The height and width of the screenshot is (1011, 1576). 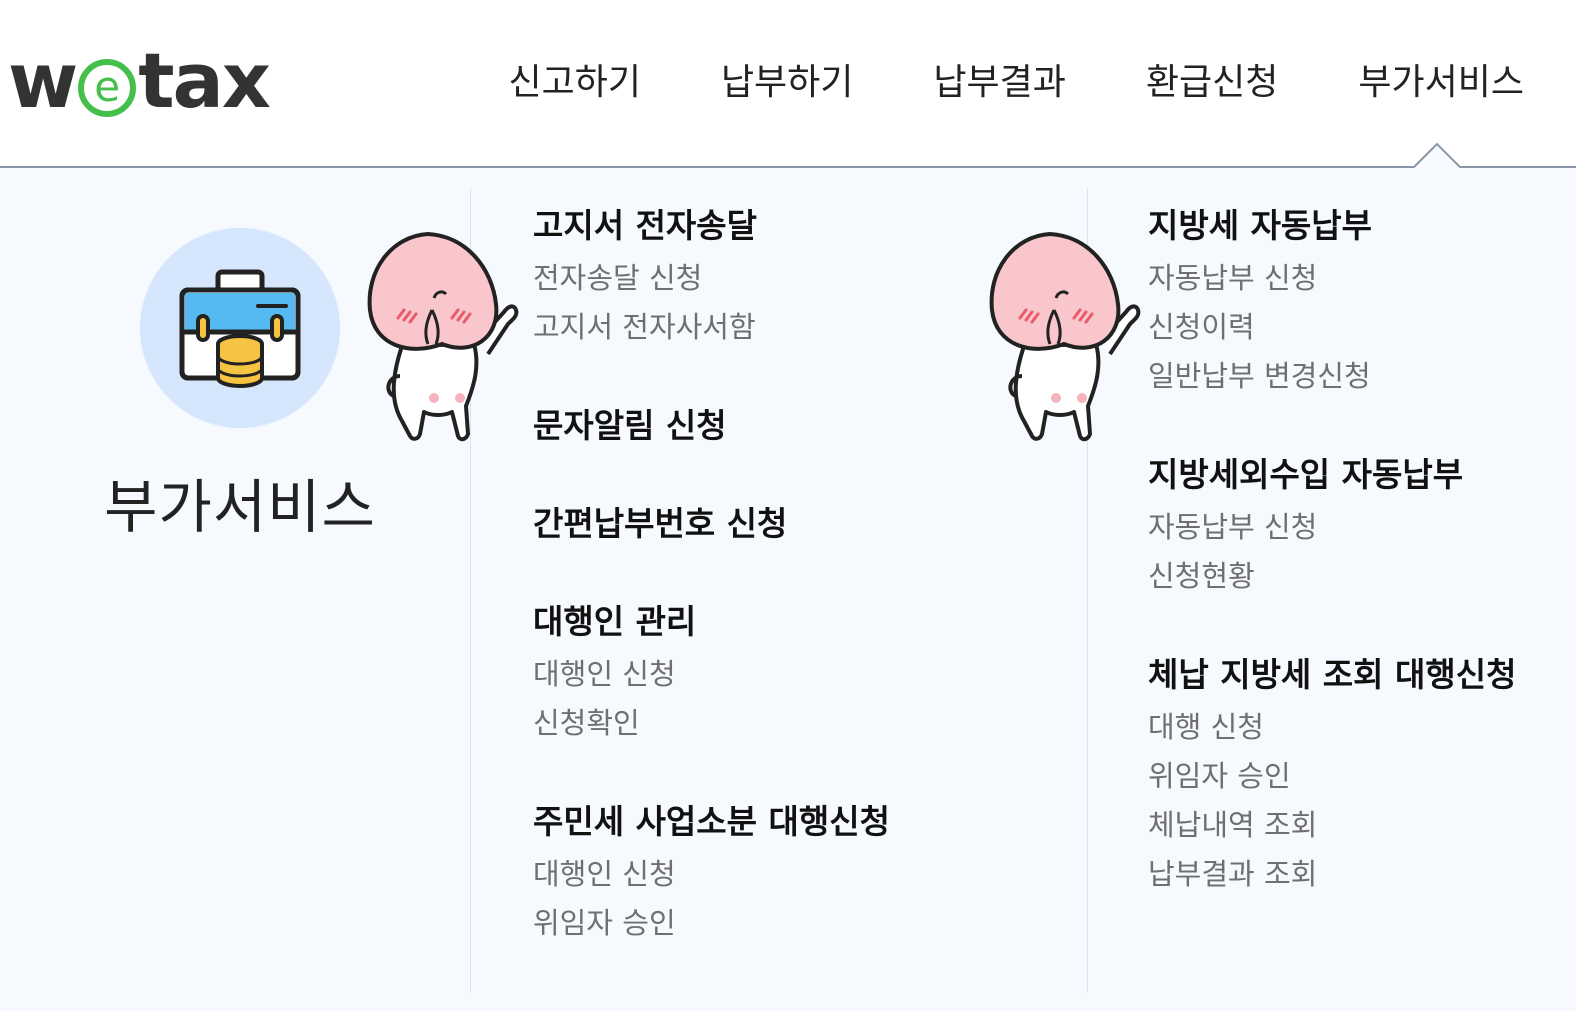 I want to click on submenu-item: 납부결과 조회, so click(x=1332, y=874).